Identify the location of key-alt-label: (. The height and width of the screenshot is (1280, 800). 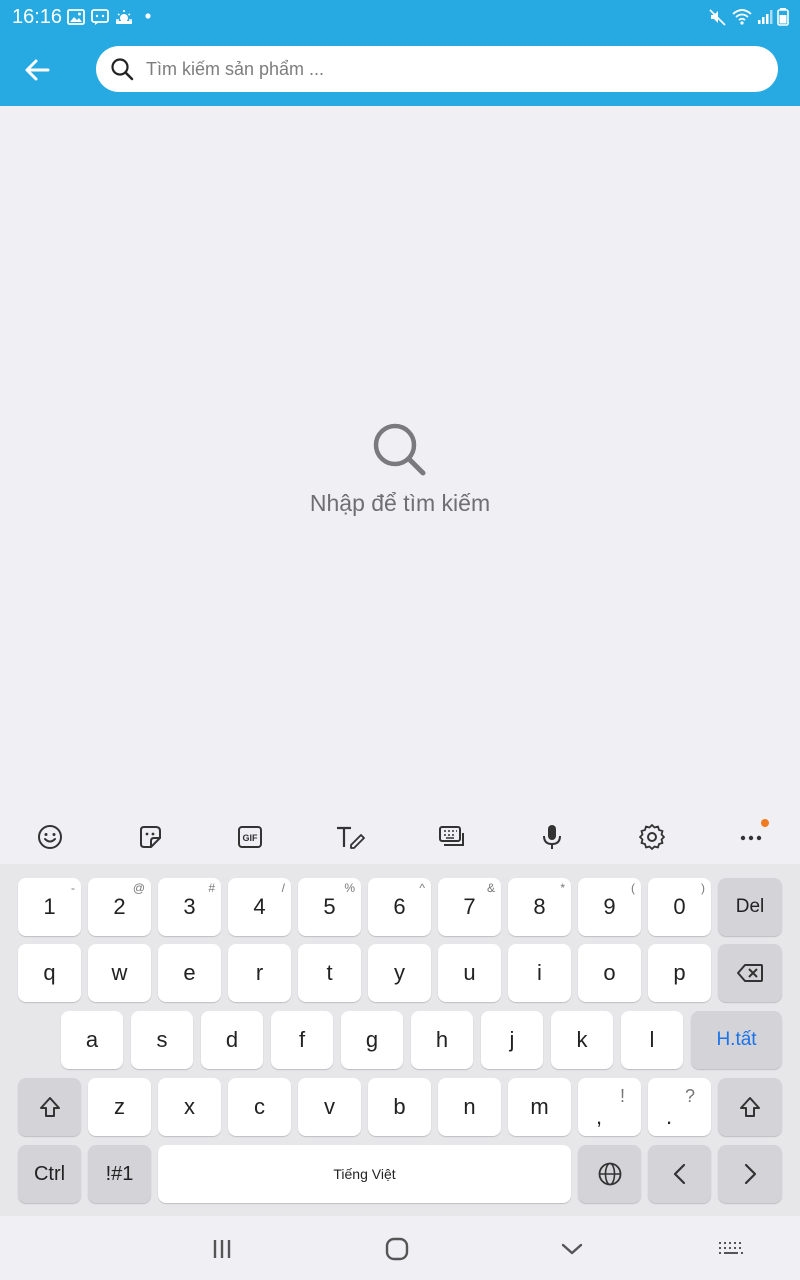
(633, 888).